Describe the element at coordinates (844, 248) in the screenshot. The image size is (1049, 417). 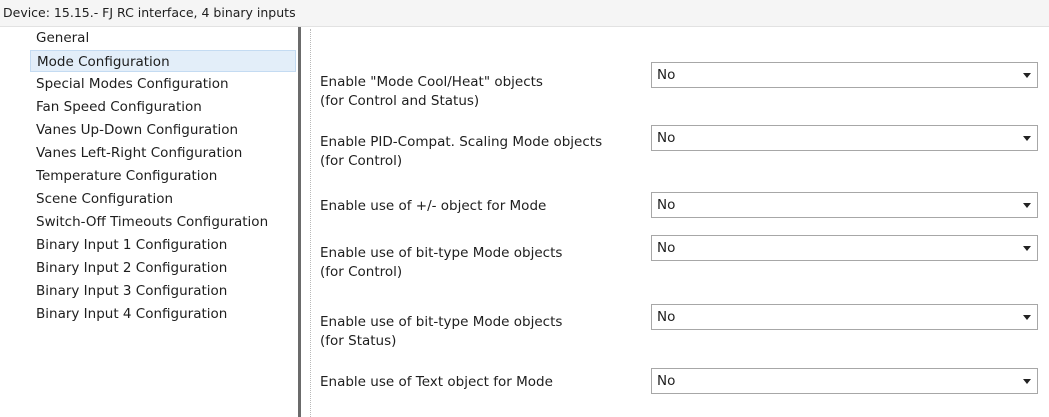
I see `dropdown-bit-type-control: No` at that location.